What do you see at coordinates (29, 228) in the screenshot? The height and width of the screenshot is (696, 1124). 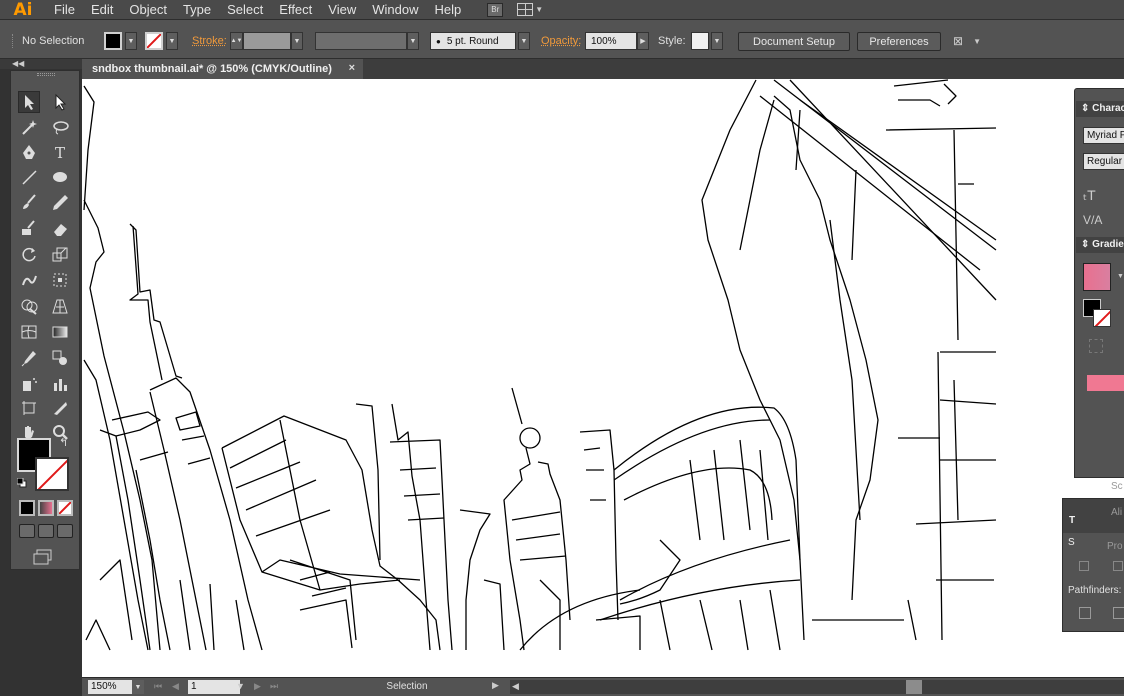 I see `blob-brush-tool` at bounding box center [29, 228].